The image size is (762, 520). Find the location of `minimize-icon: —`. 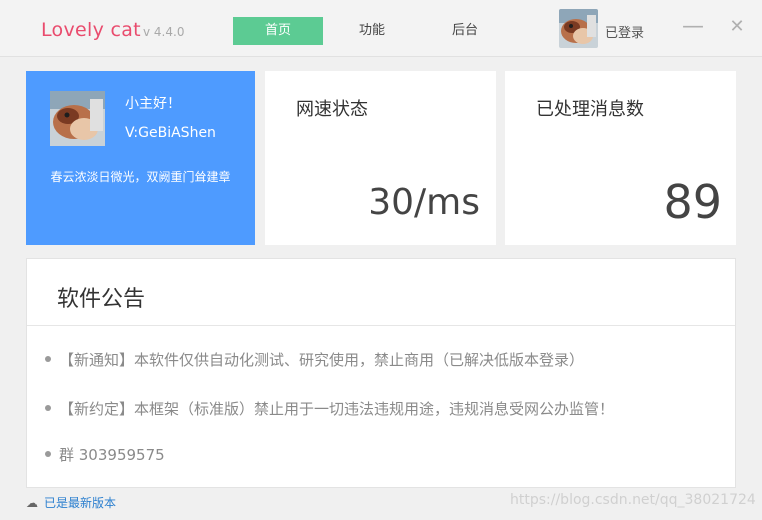

minimize-icon: — is located at coordinates (693, 26).